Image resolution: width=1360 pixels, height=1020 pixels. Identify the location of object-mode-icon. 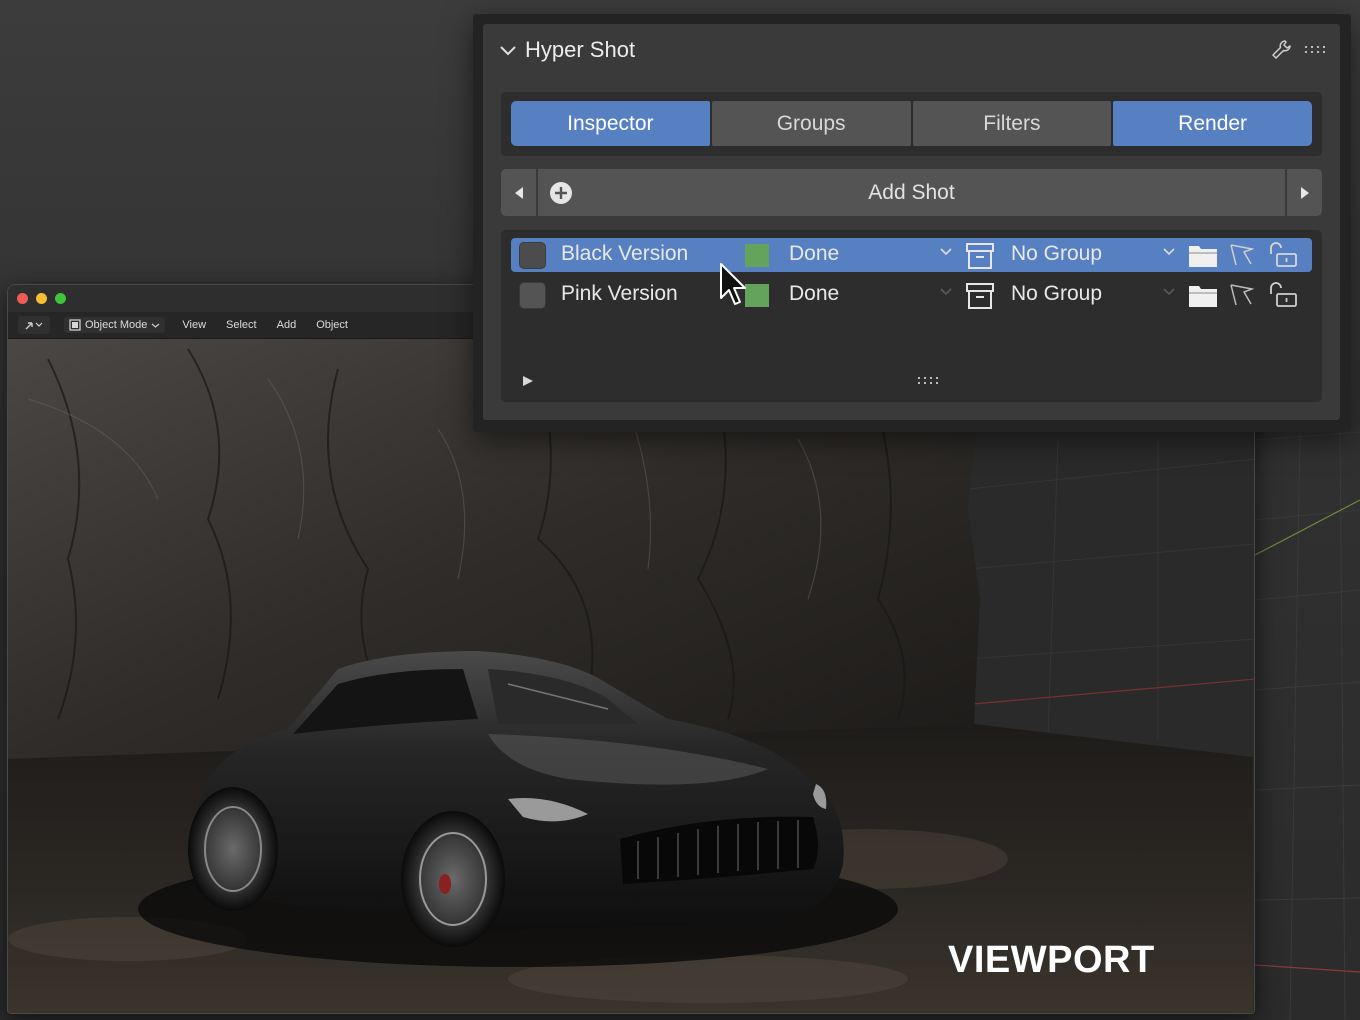
(75, 325).